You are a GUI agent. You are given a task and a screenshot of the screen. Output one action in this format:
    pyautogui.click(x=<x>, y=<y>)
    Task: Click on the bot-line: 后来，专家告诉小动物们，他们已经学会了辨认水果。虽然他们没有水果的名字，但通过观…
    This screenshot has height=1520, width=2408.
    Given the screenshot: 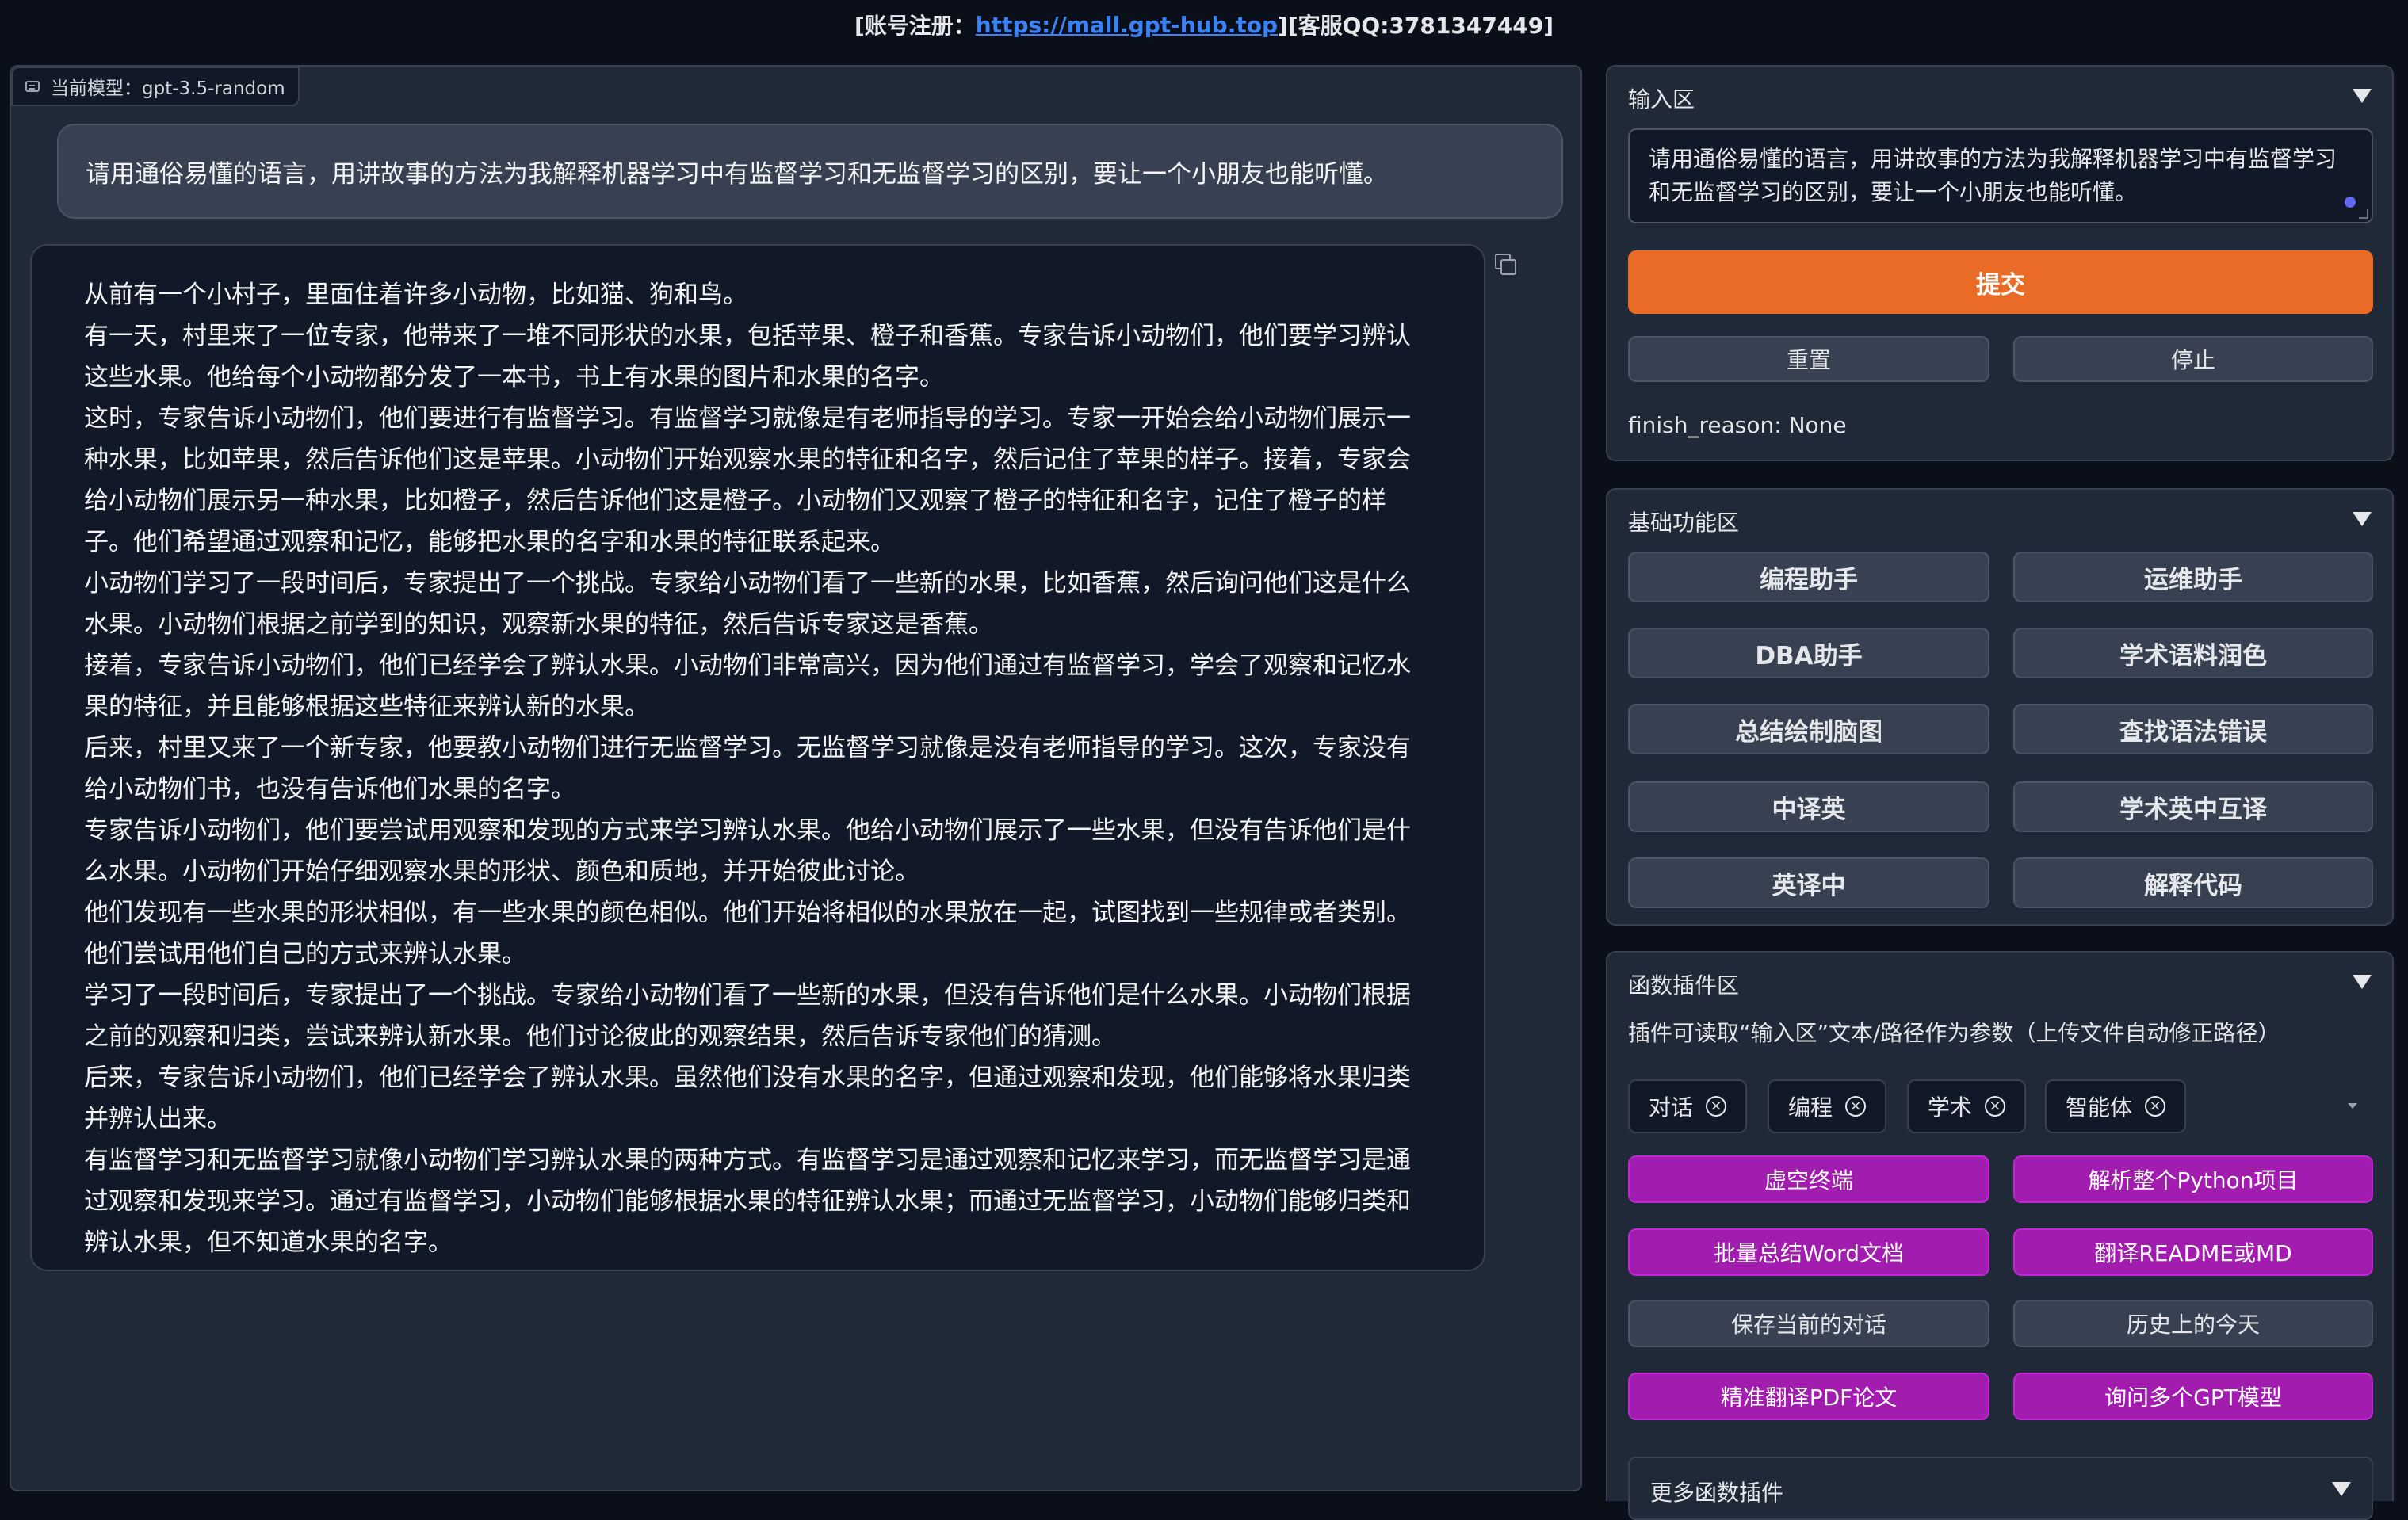 What is the action you would take?
    pyautogui.click(x=747, y=1078)
    